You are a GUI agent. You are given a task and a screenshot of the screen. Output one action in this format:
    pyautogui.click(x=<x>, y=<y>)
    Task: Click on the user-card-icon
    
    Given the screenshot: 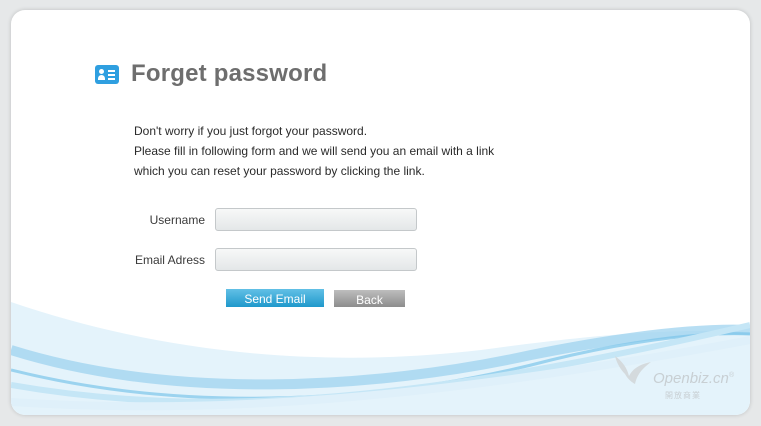 What is the action you would take?
    pyautogui.click(x=107, y=74)
    